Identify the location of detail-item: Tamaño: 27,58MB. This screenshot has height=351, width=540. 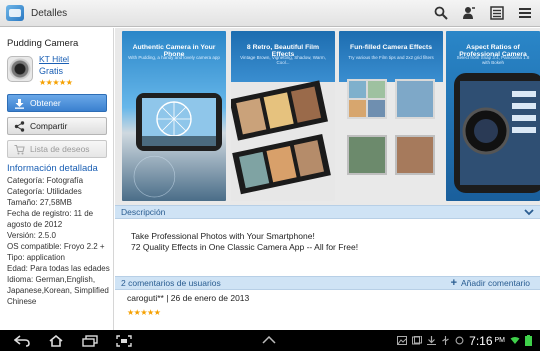
(39, 202).